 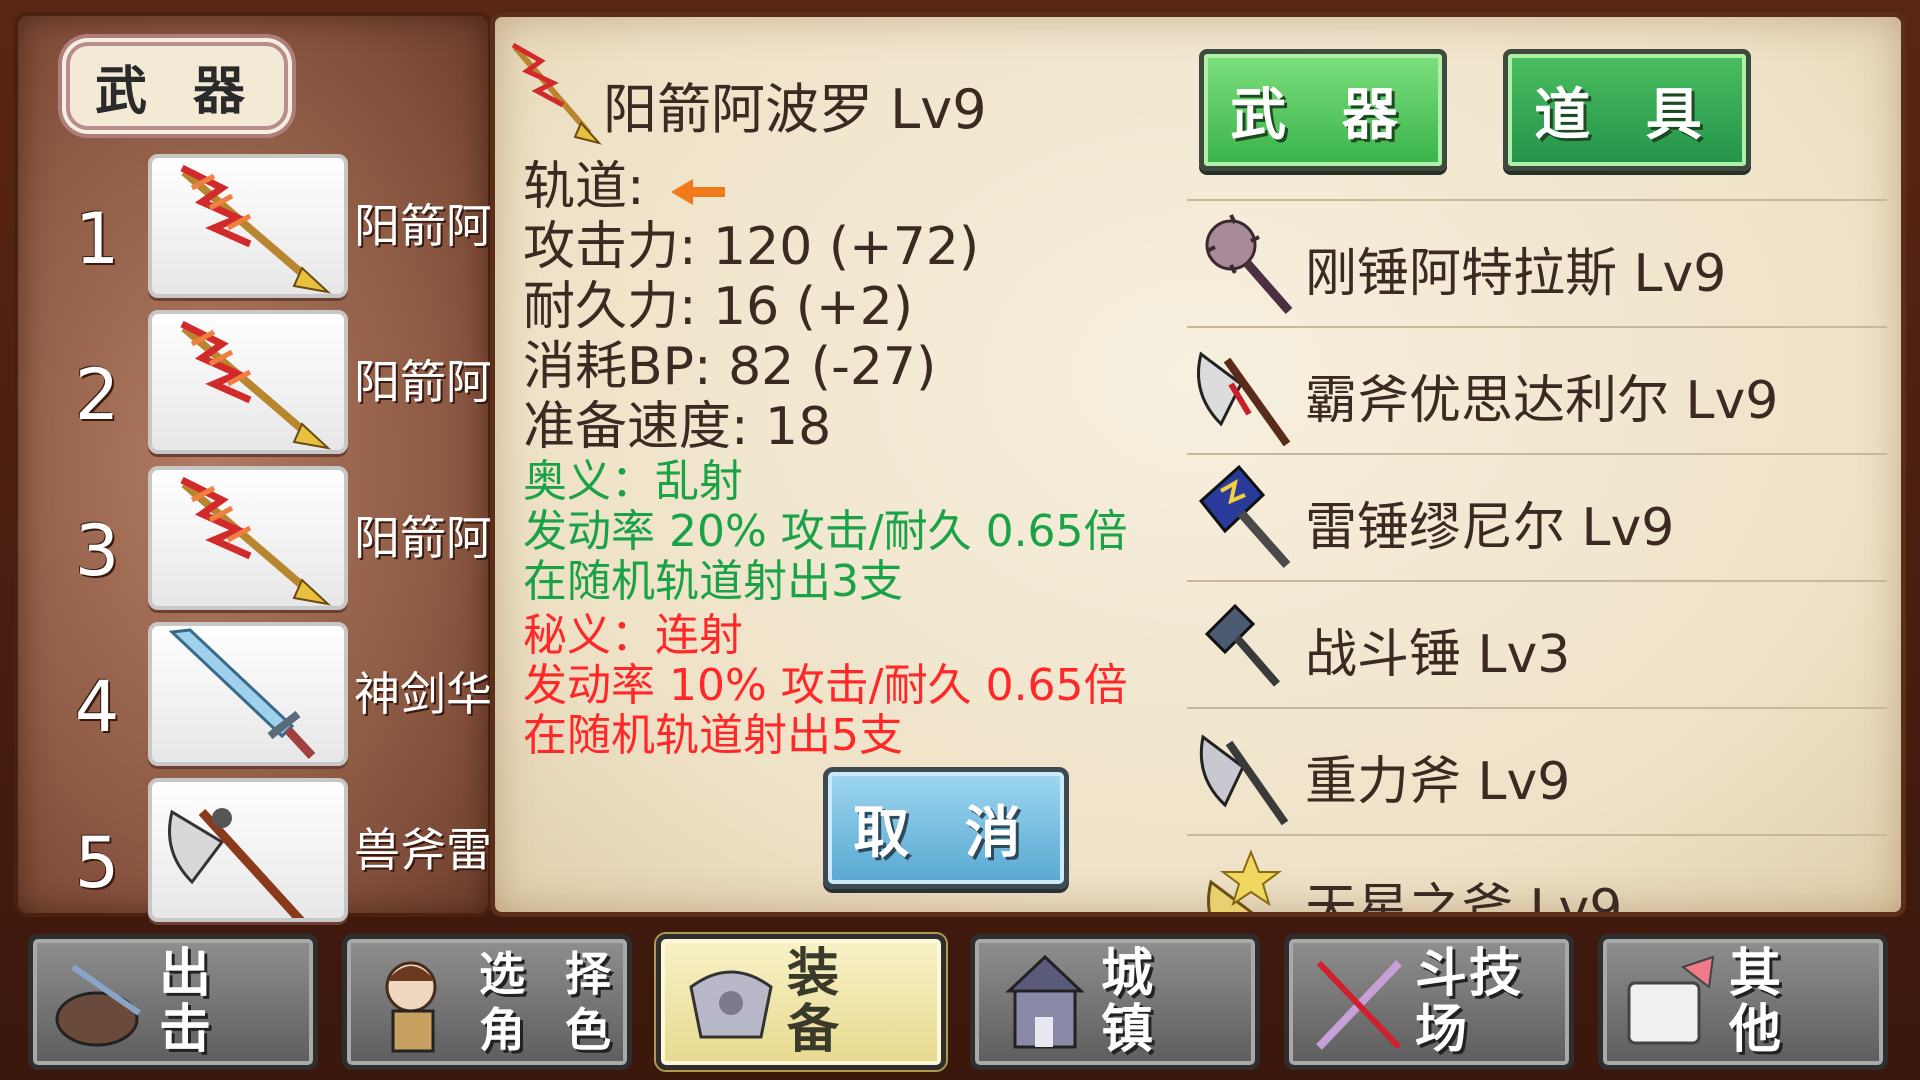 I want to click on sword-icon, so click(x=242, y=694).